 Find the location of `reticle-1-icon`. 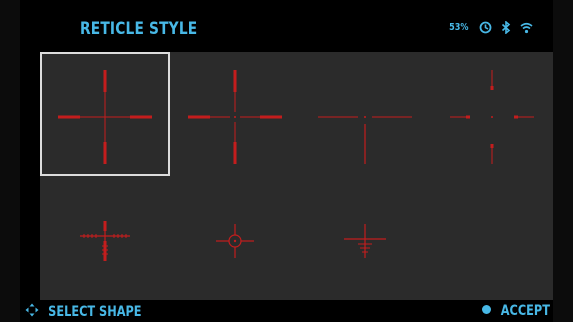

reticle-1-icon is located at coordinates (105, 117).